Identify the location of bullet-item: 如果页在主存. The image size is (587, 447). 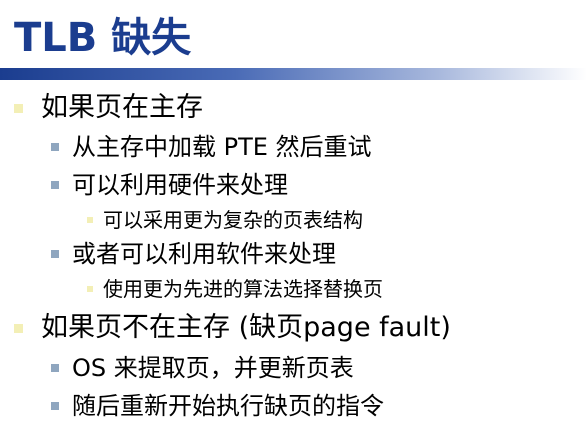
(108, 108).